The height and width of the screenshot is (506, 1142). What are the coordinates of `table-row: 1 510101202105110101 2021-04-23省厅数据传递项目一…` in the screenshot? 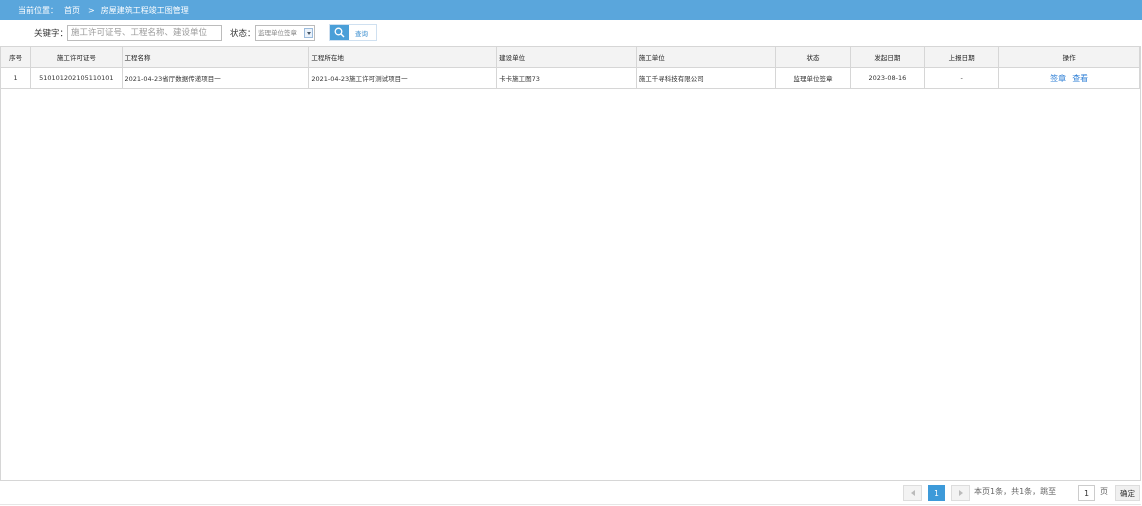 It's located at (570, 78).